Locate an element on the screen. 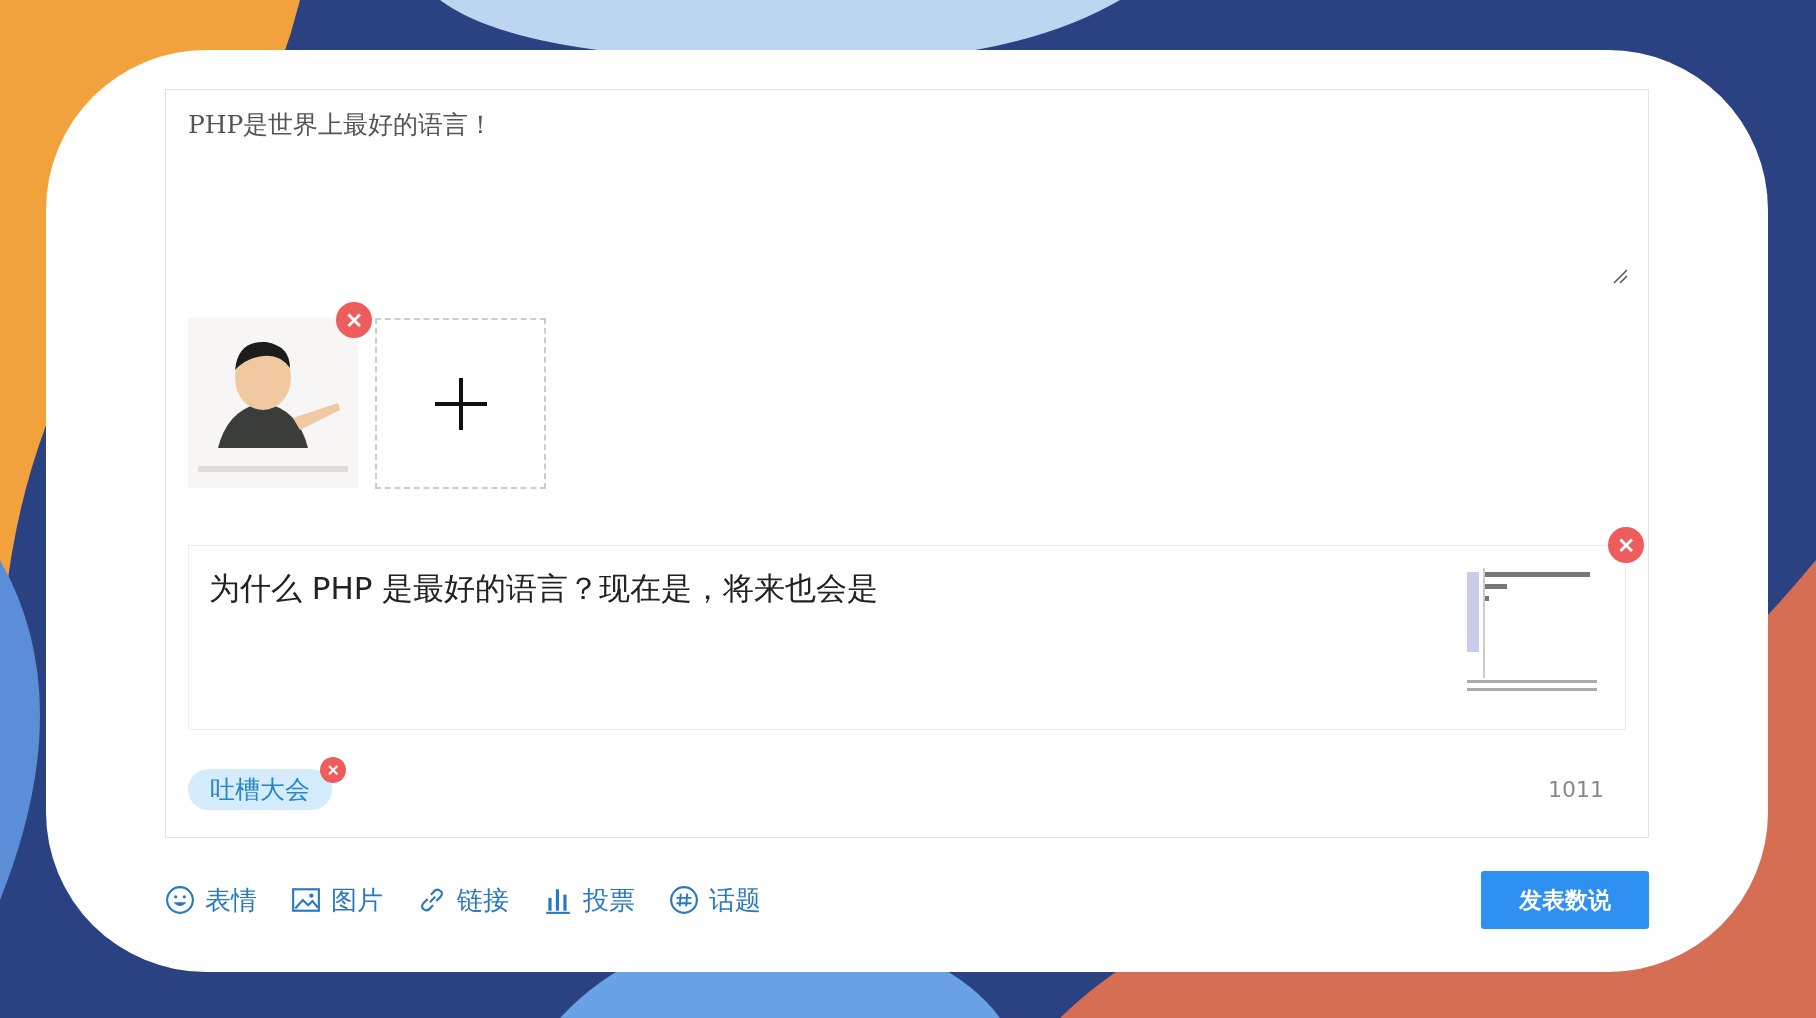 The height and width of the screenshot is (1018, 1816). smiley-icon is located at coordinates (180, 900).